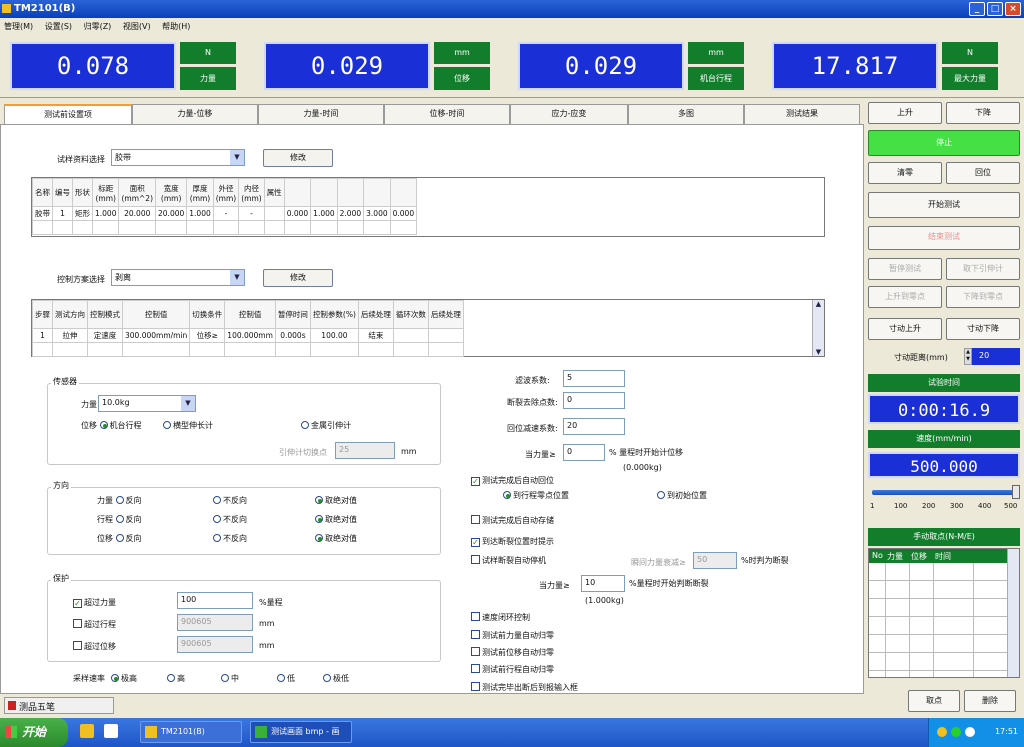 Image resolution: width=1024 pixels, height=747 pixels. Describe the element at coordinates (594, 378) in the screenshot. I see `filter-input: 5` at that location.